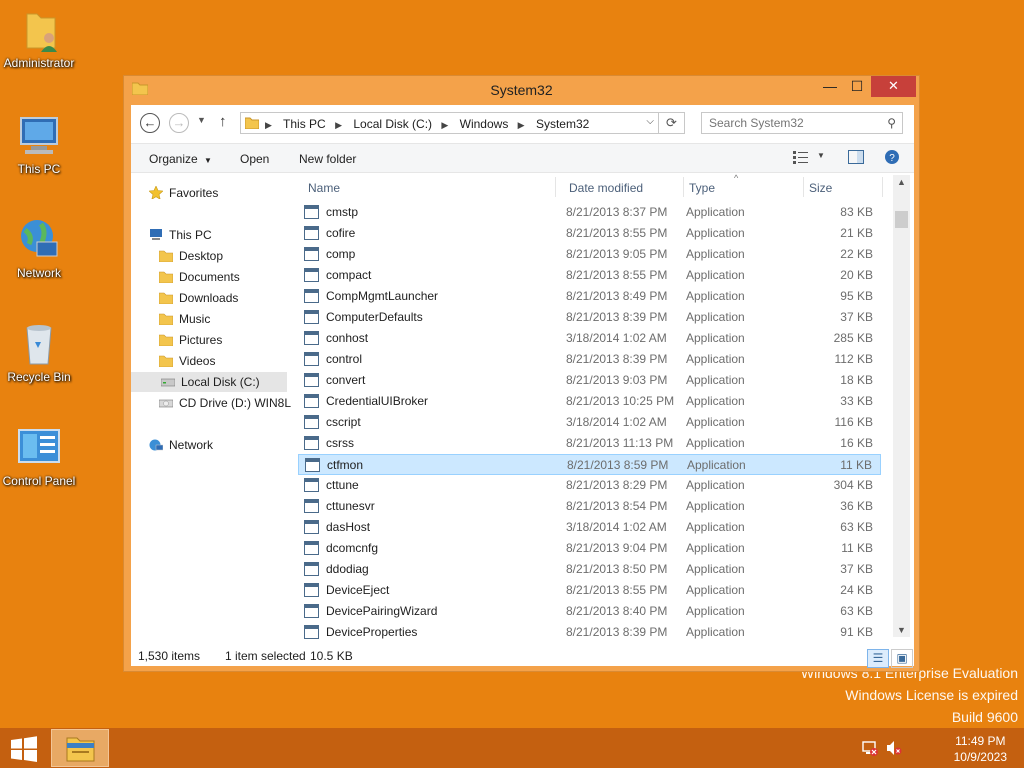 The image size is (1024, 768). Describe the element at coordinates (304, 124) in the screenshot. I see `breadcrumb-this-pc: This PC` at that location.